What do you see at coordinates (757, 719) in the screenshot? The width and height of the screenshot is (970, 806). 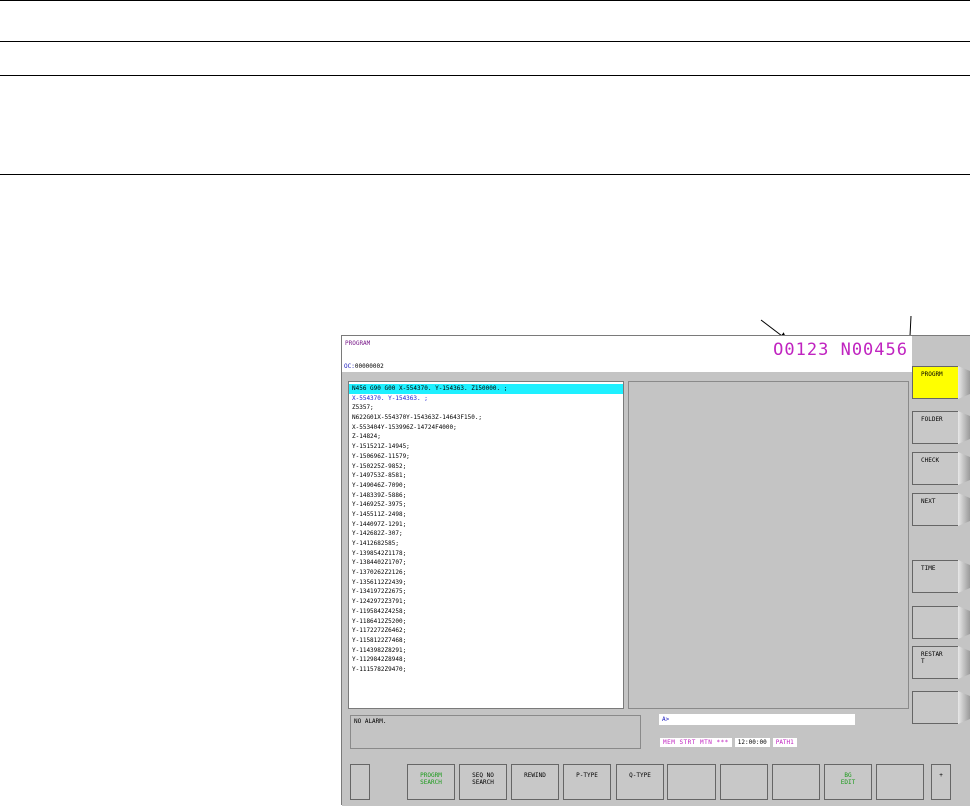 I see `key-input-buffer: A>` at bounding box center [757, 719].